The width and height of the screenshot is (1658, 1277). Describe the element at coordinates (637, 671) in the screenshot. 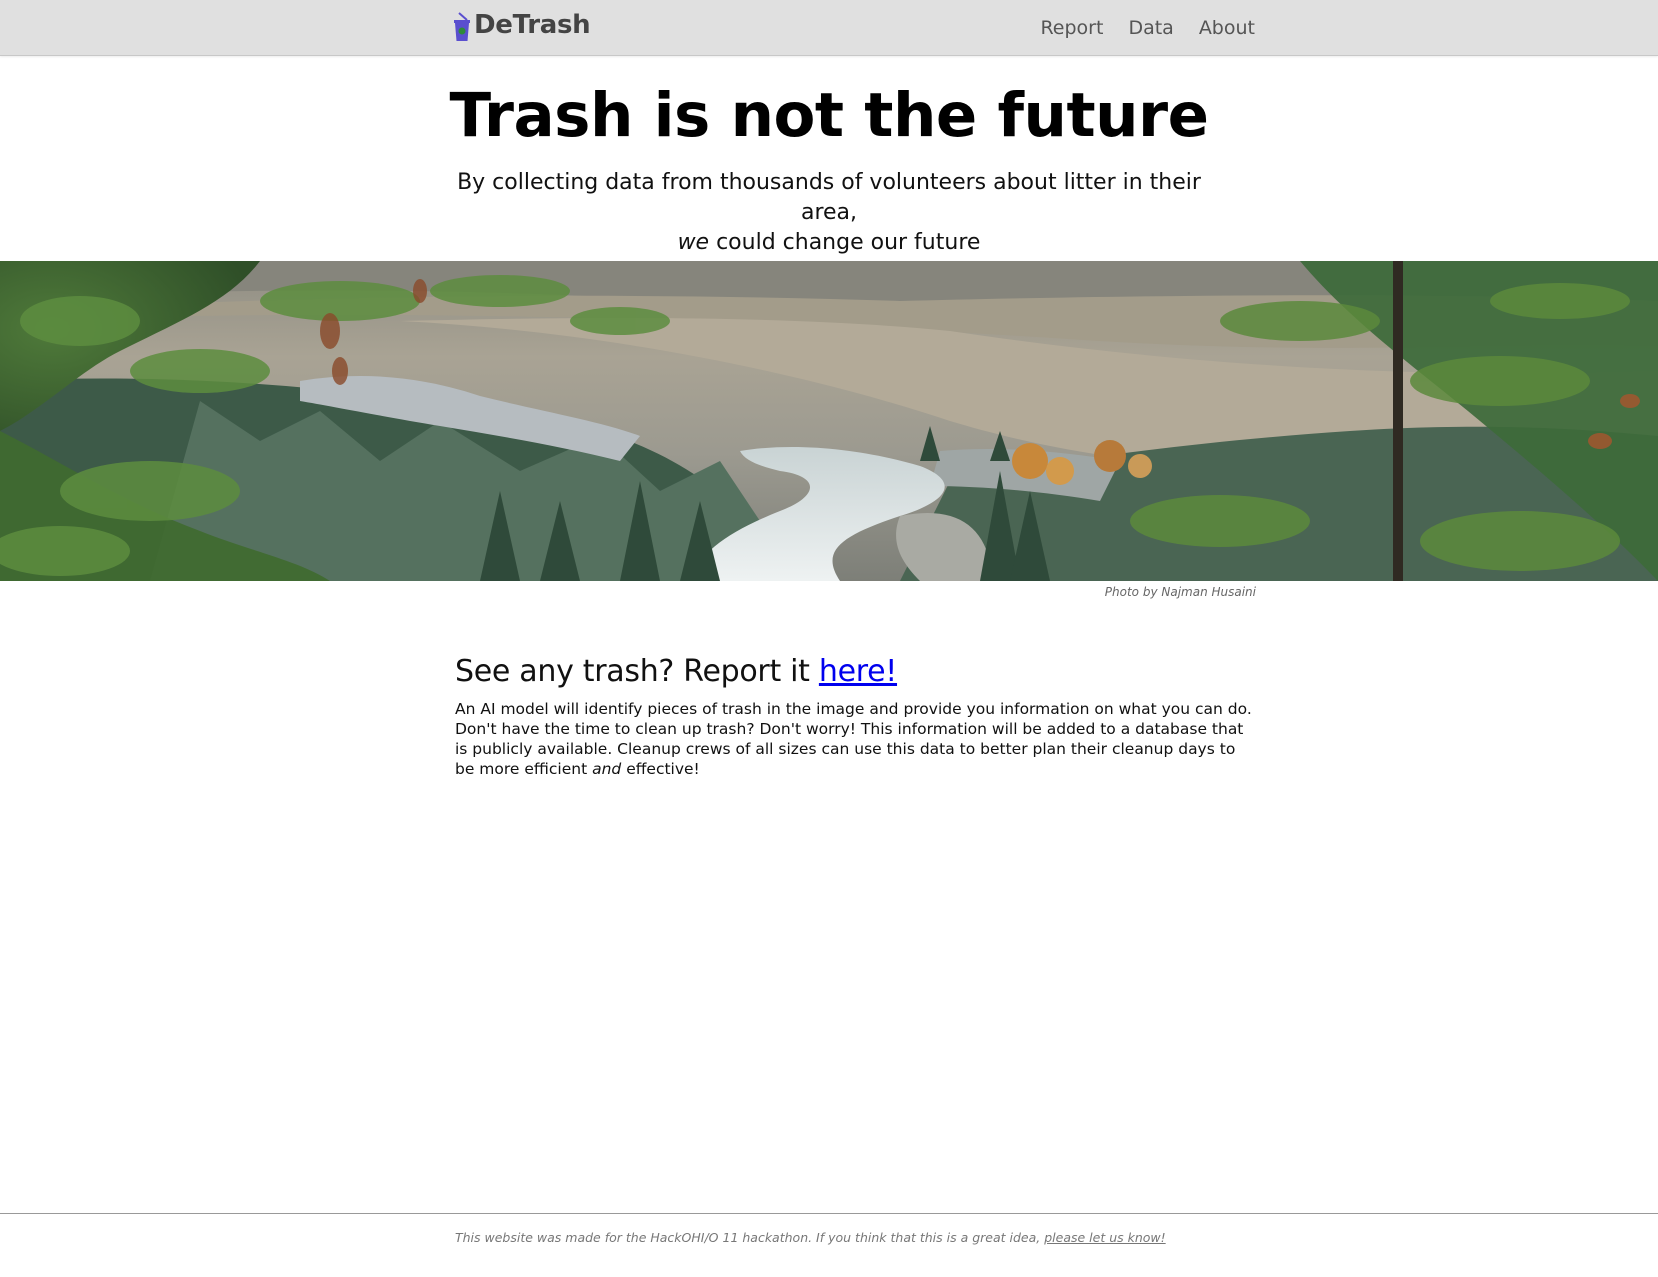

I see `report-heading-text: See any trash? Report it` at that location.